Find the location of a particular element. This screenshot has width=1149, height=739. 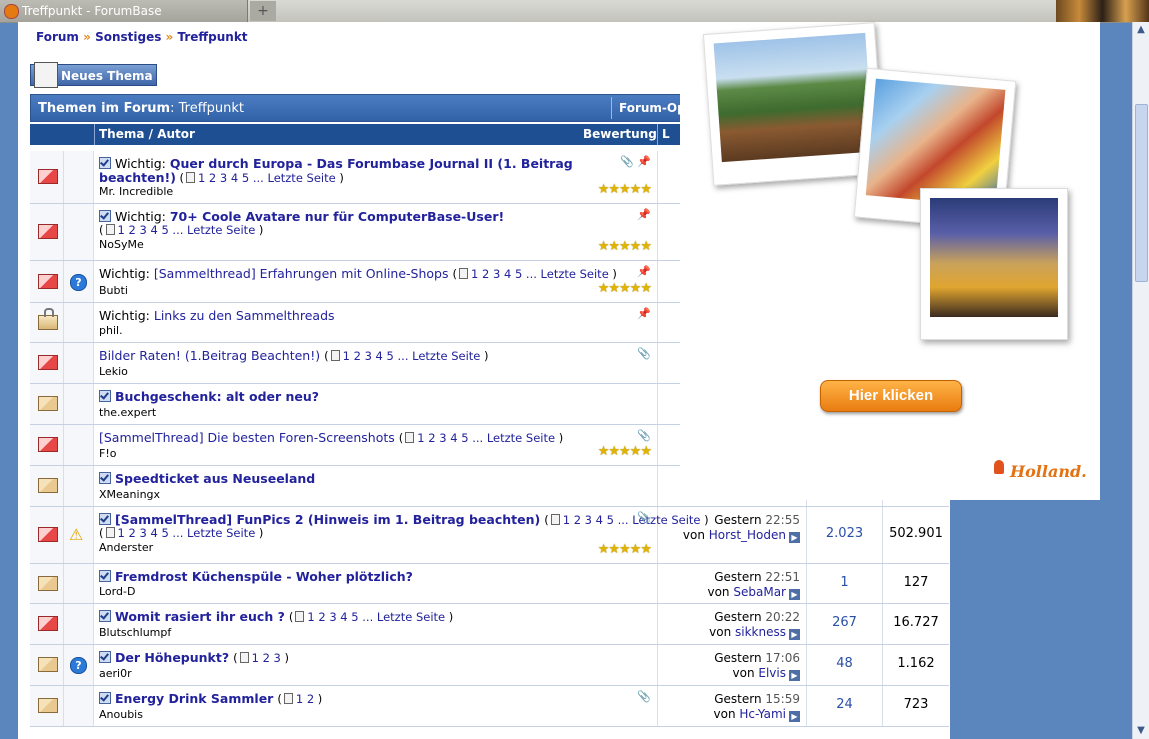

new-tab-button: + is located at coordinates (263, 11).